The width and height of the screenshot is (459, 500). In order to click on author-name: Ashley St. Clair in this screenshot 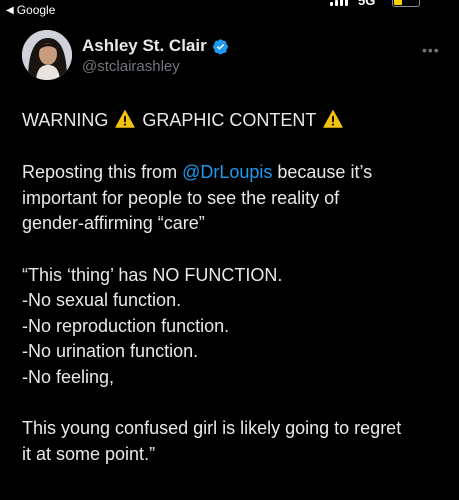, I will do `click(144, 46)`.